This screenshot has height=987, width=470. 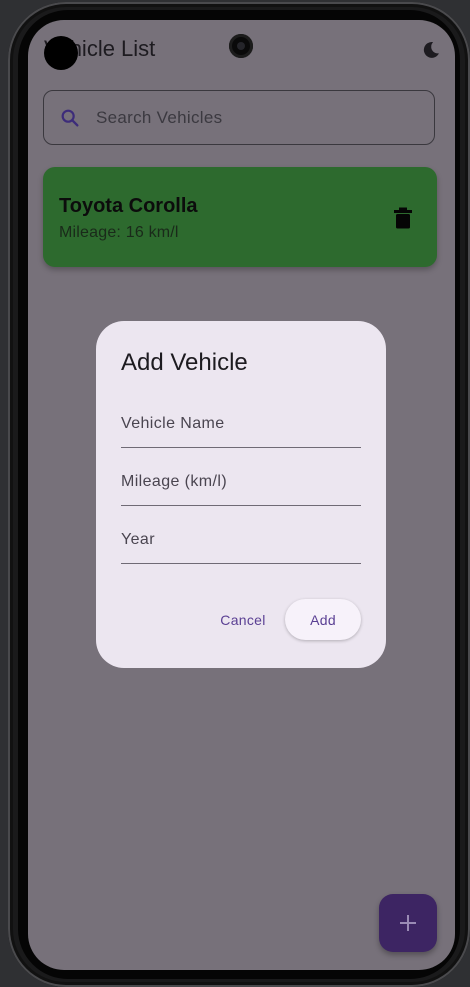 I want to click on mileage-field: Mileage (km/l), so click(x=241, y=488).